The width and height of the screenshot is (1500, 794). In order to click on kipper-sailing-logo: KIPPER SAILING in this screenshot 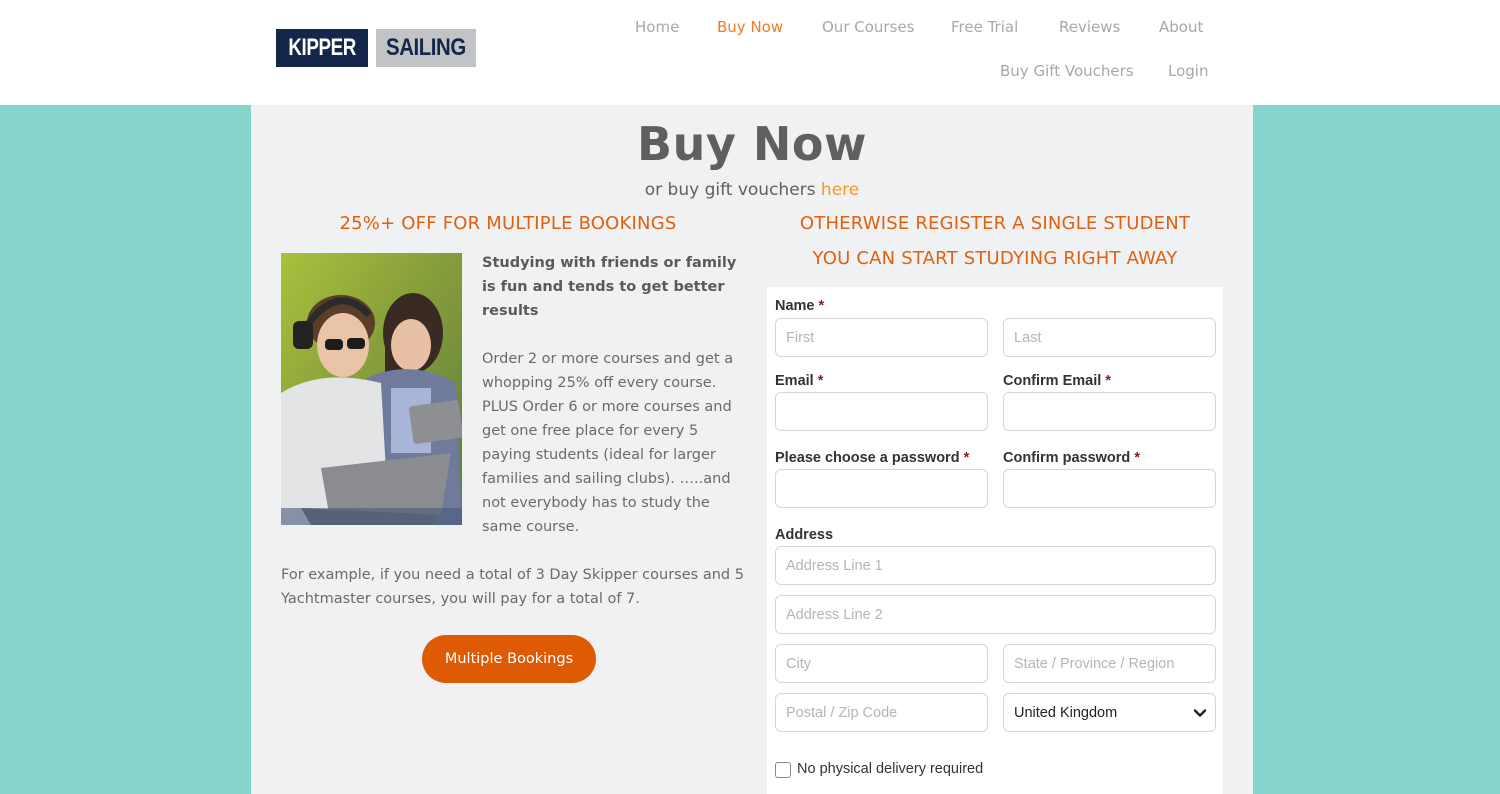, I will do `click(376, 48)`.